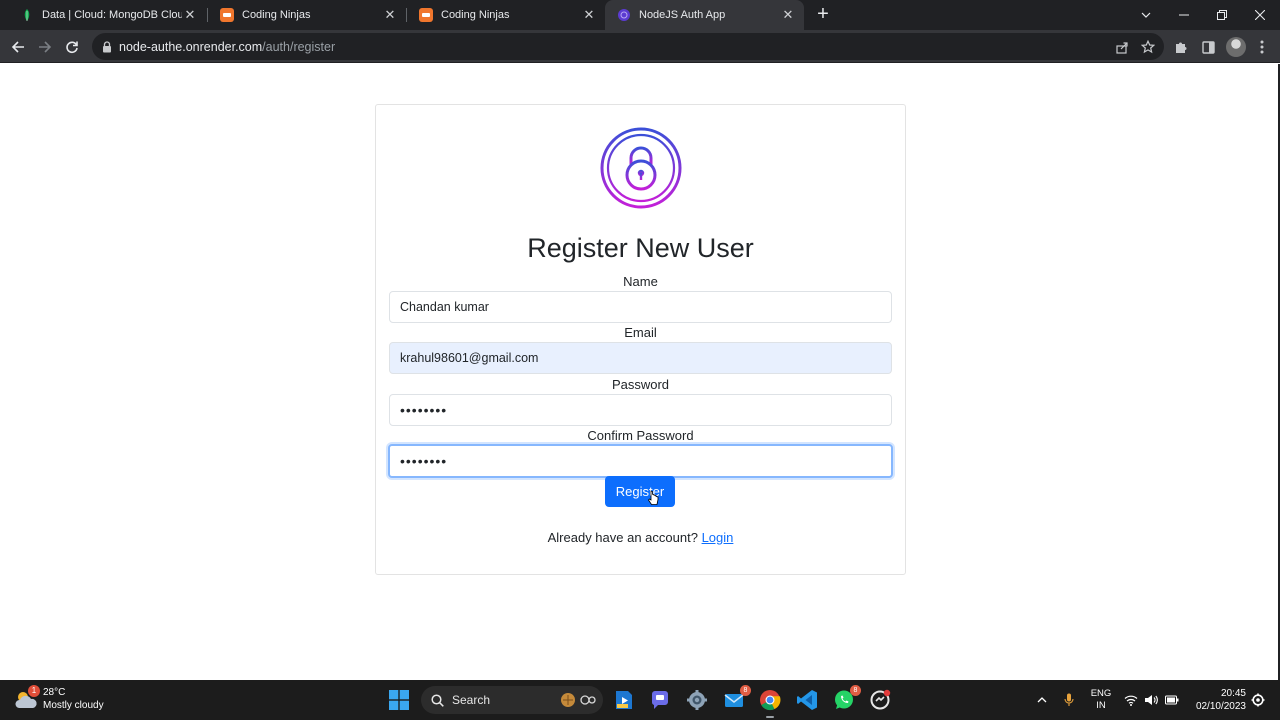 This screenshot has height=720, width=1280. Describe the element at coordinates (640, 384) in the screenshot. I see `password-label: Password` at that location.